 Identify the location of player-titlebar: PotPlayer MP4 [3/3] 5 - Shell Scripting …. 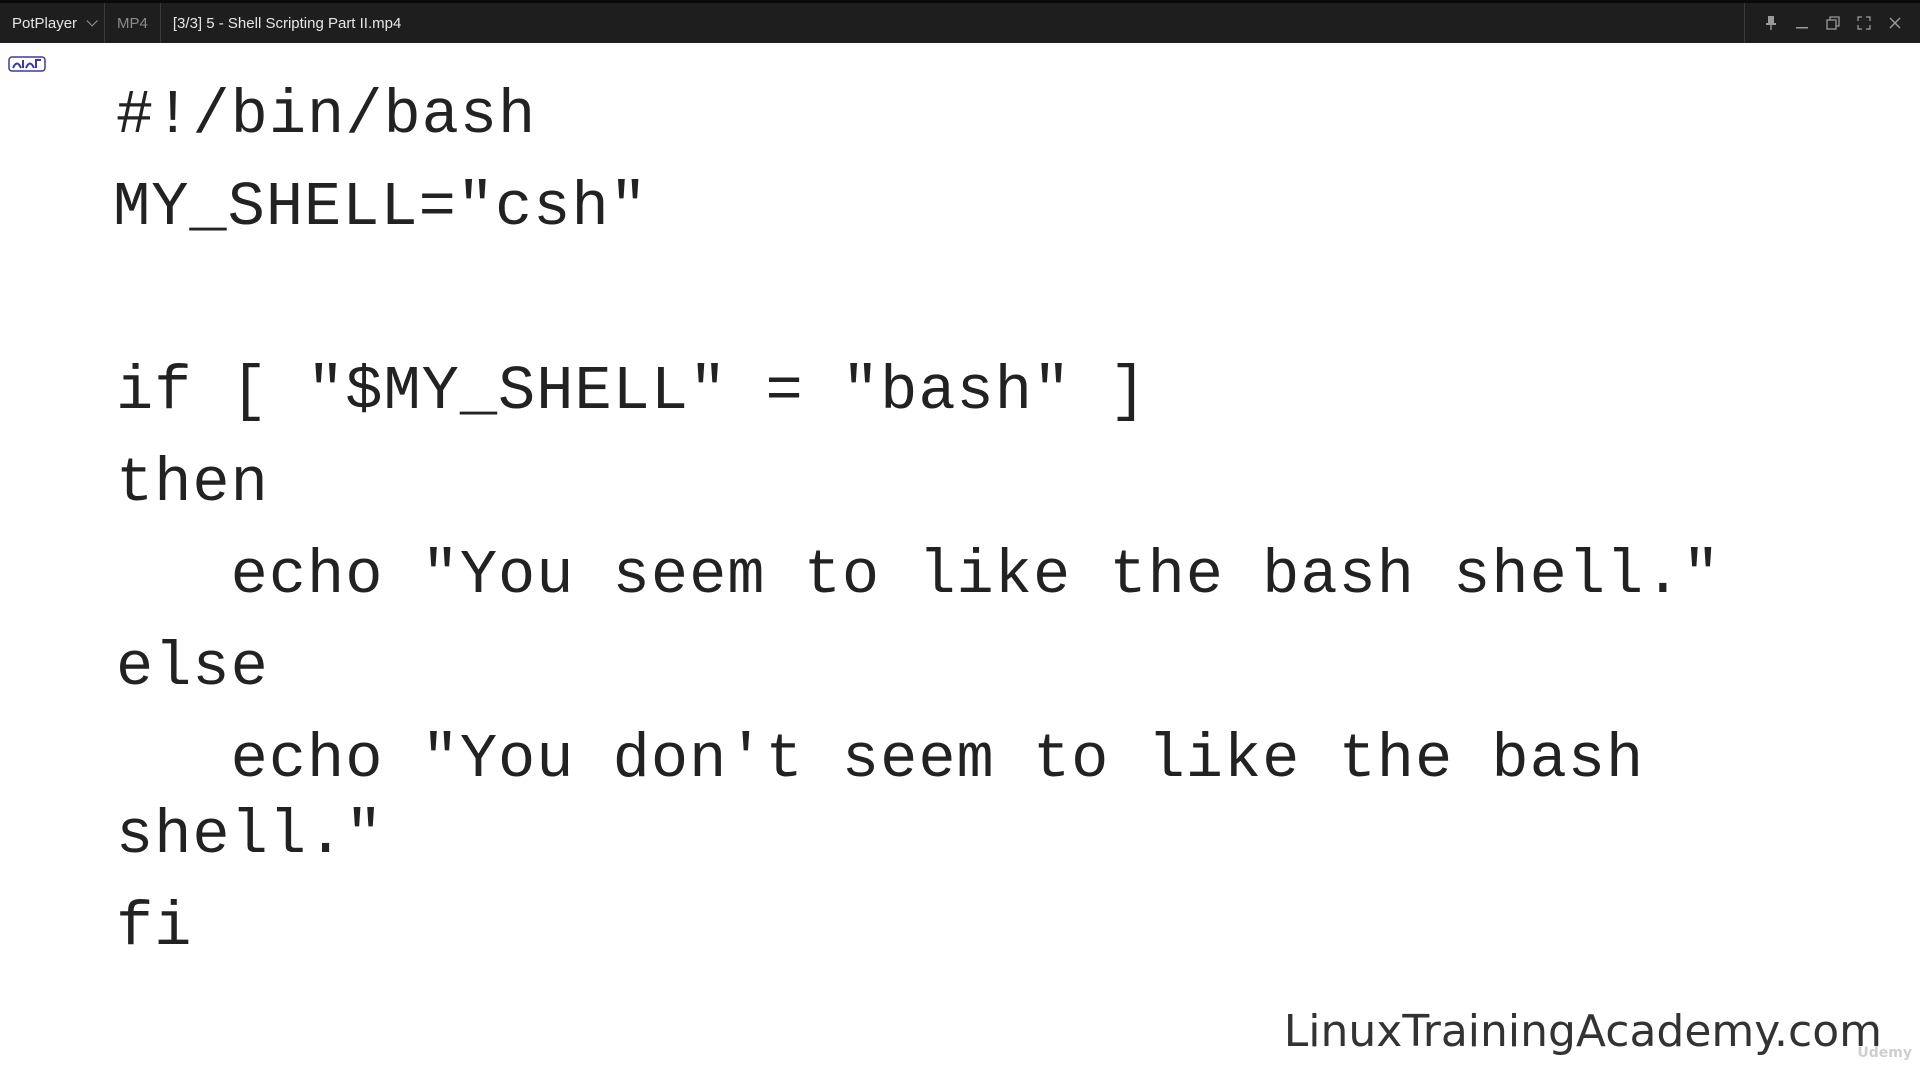
(960, 21).